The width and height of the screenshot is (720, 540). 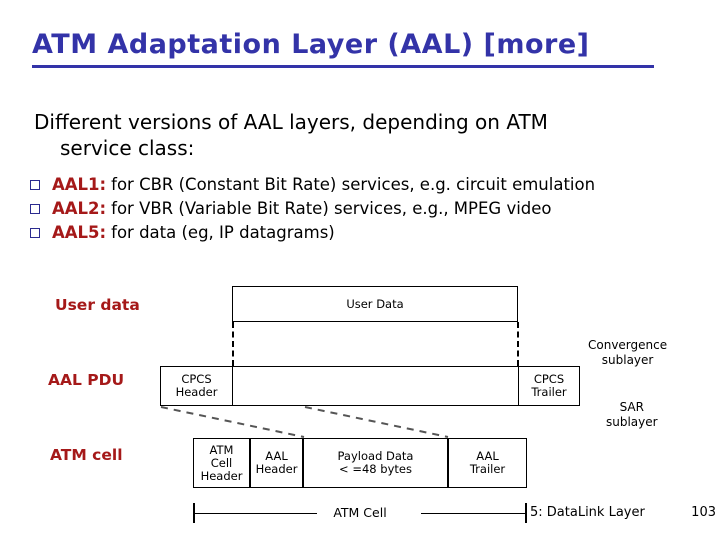 I want to click on footer-page-number: 103, so click(x=703, y=512).